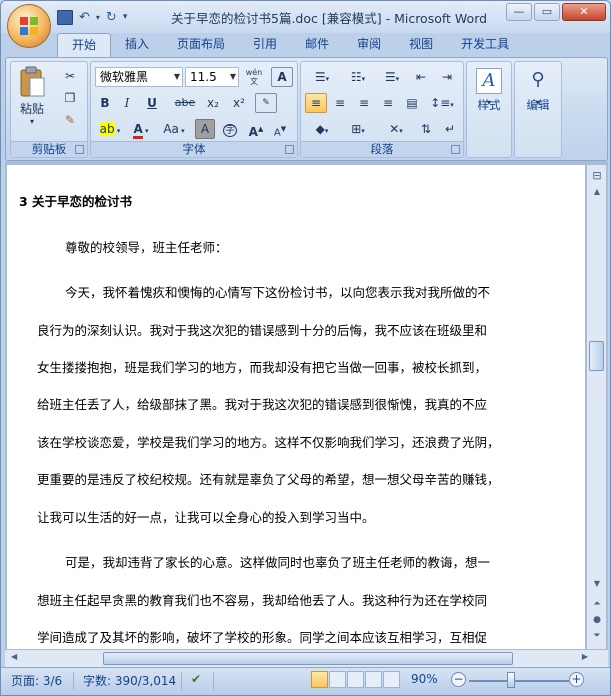 The image size is (611, 696). I want to click on paragraph-dialog-launcher-icon, so click(455, 149).